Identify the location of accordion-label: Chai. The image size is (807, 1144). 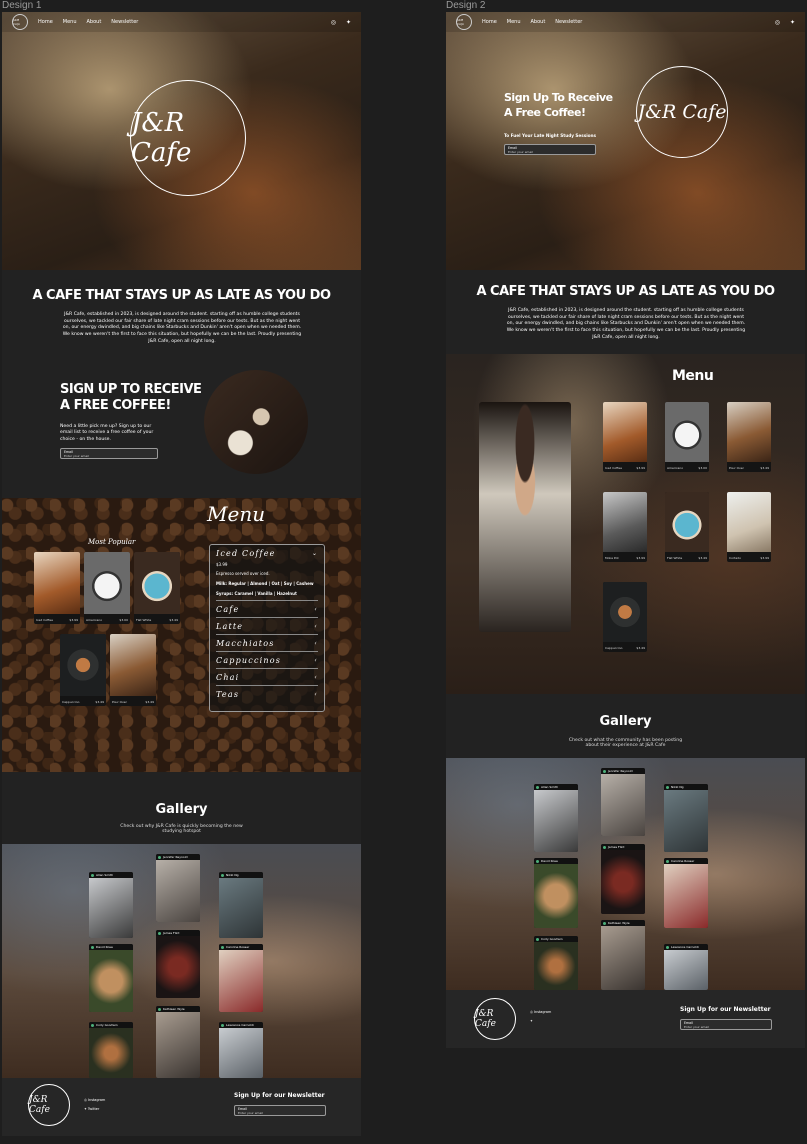
(228, 677).